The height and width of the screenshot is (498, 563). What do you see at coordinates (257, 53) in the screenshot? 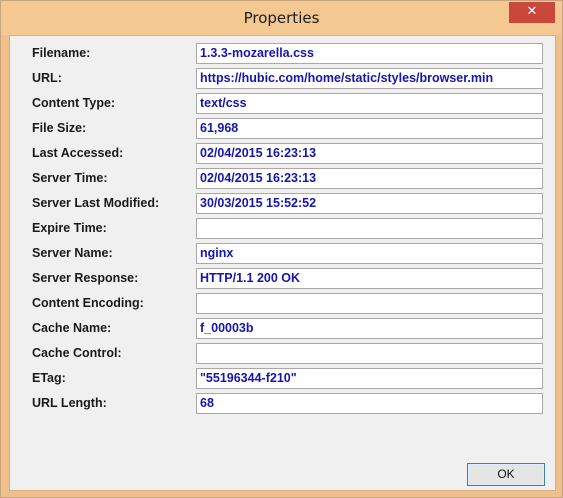
I see `filename-value: 1.3.3-mozarella.css` at bounding box center [257, 53].